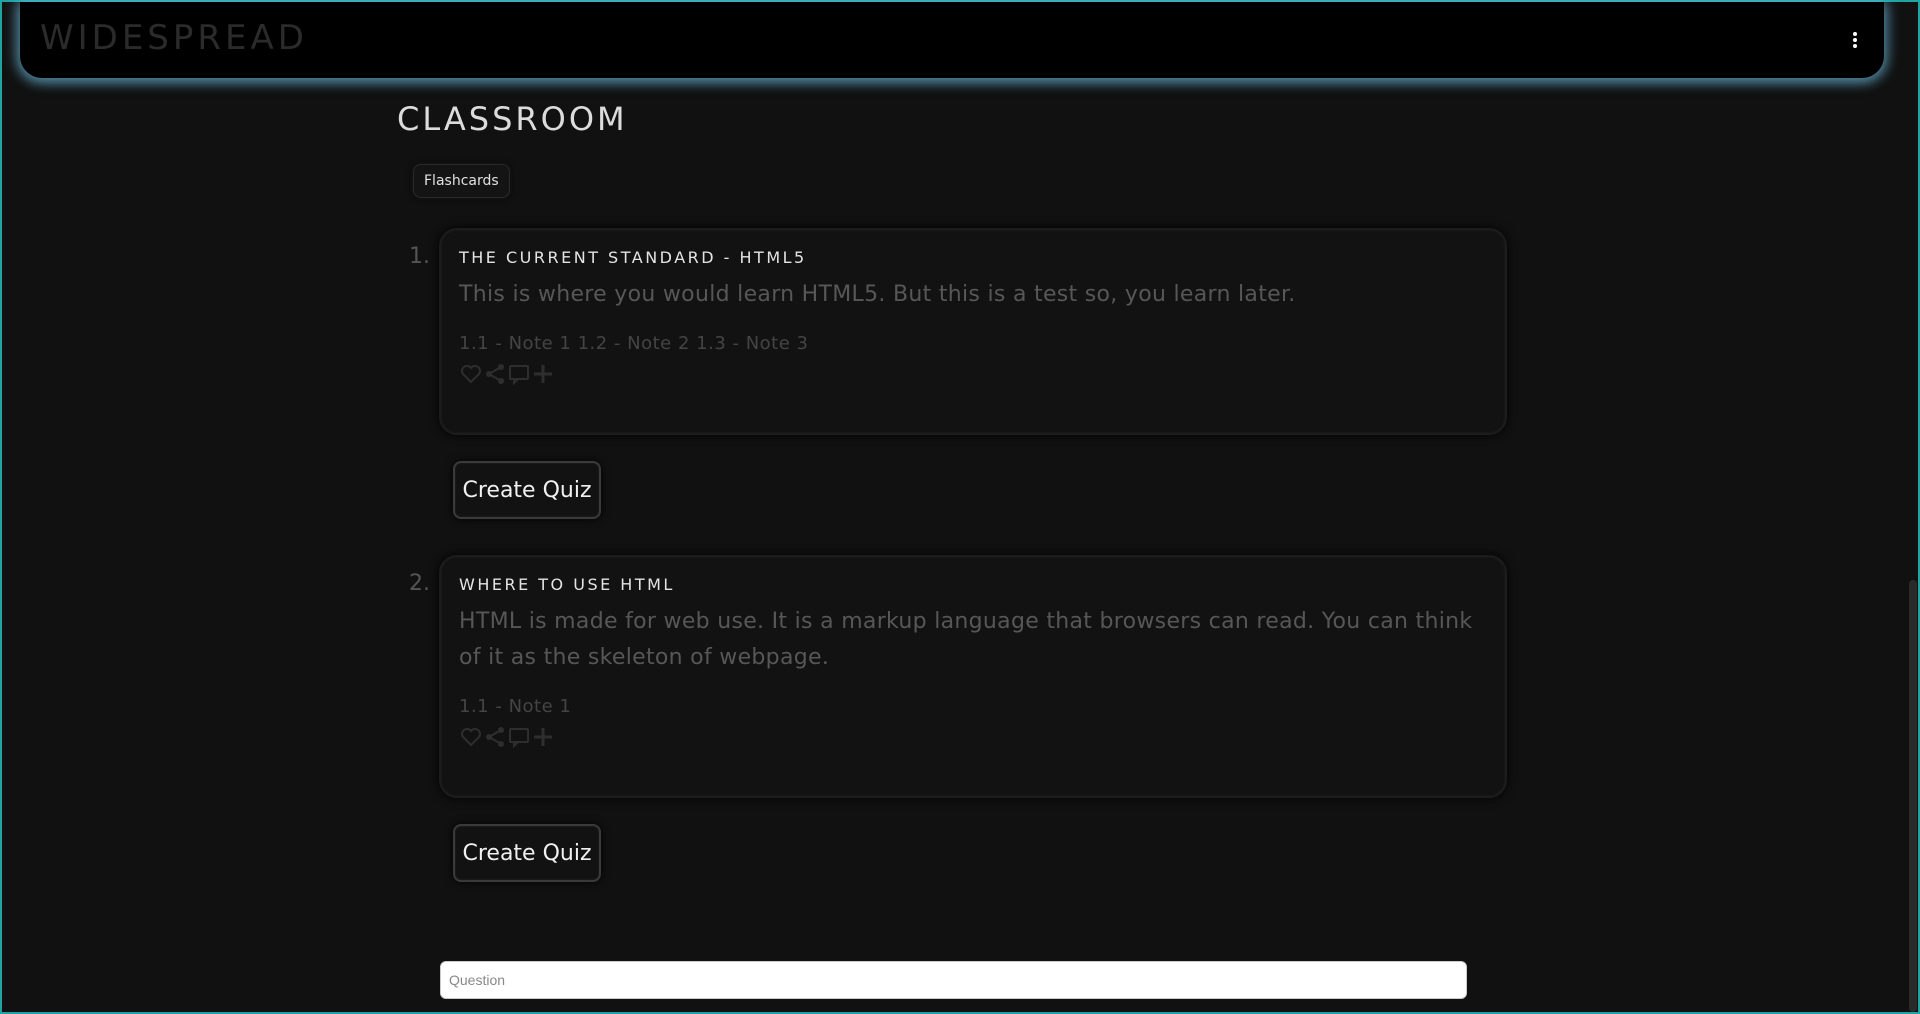 The width and height of the screenshot is (1920, 1014). What do you see at coordinates (419, 256) in the screenshot?
I see `lesson-number: 1.` at bounding box center [419, 256].